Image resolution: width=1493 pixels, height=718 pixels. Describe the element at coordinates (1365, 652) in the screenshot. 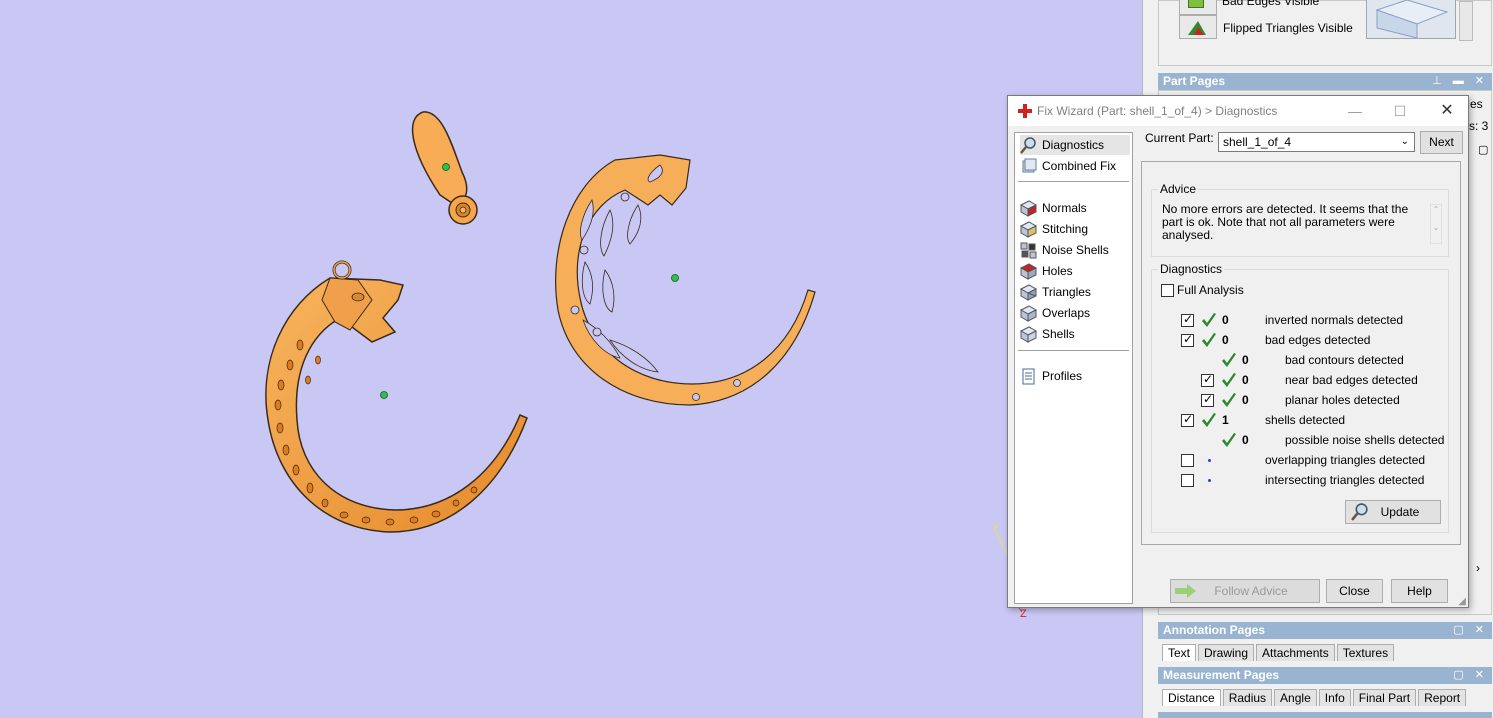

I see `tab-textures: Textures` at that location.